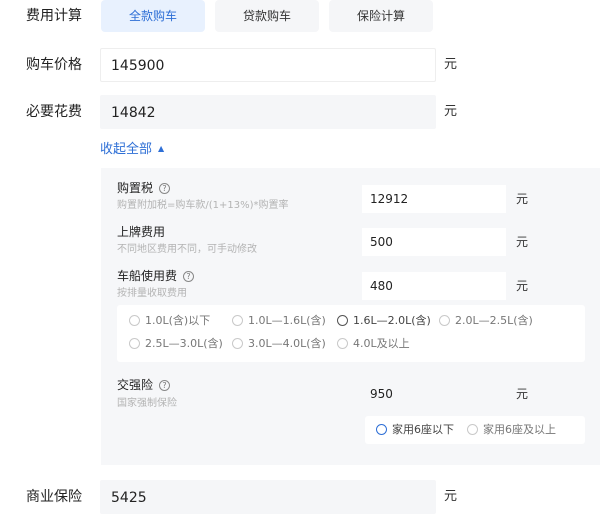 Image resolution: width=600 pixels, height=514 pixels. Describe the element at coordinates (184, 343) in the screenshot. I see `option-label: 2.5L—3.0L(含)` at that location.